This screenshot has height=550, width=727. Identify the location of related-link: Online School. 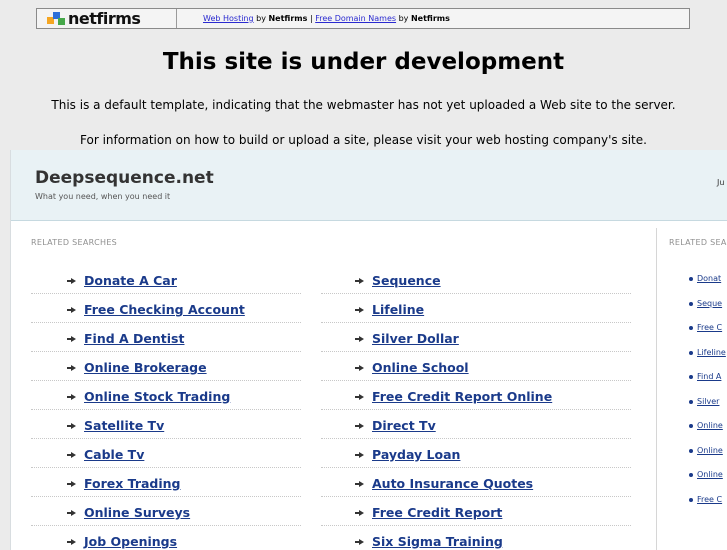
(420, 367).